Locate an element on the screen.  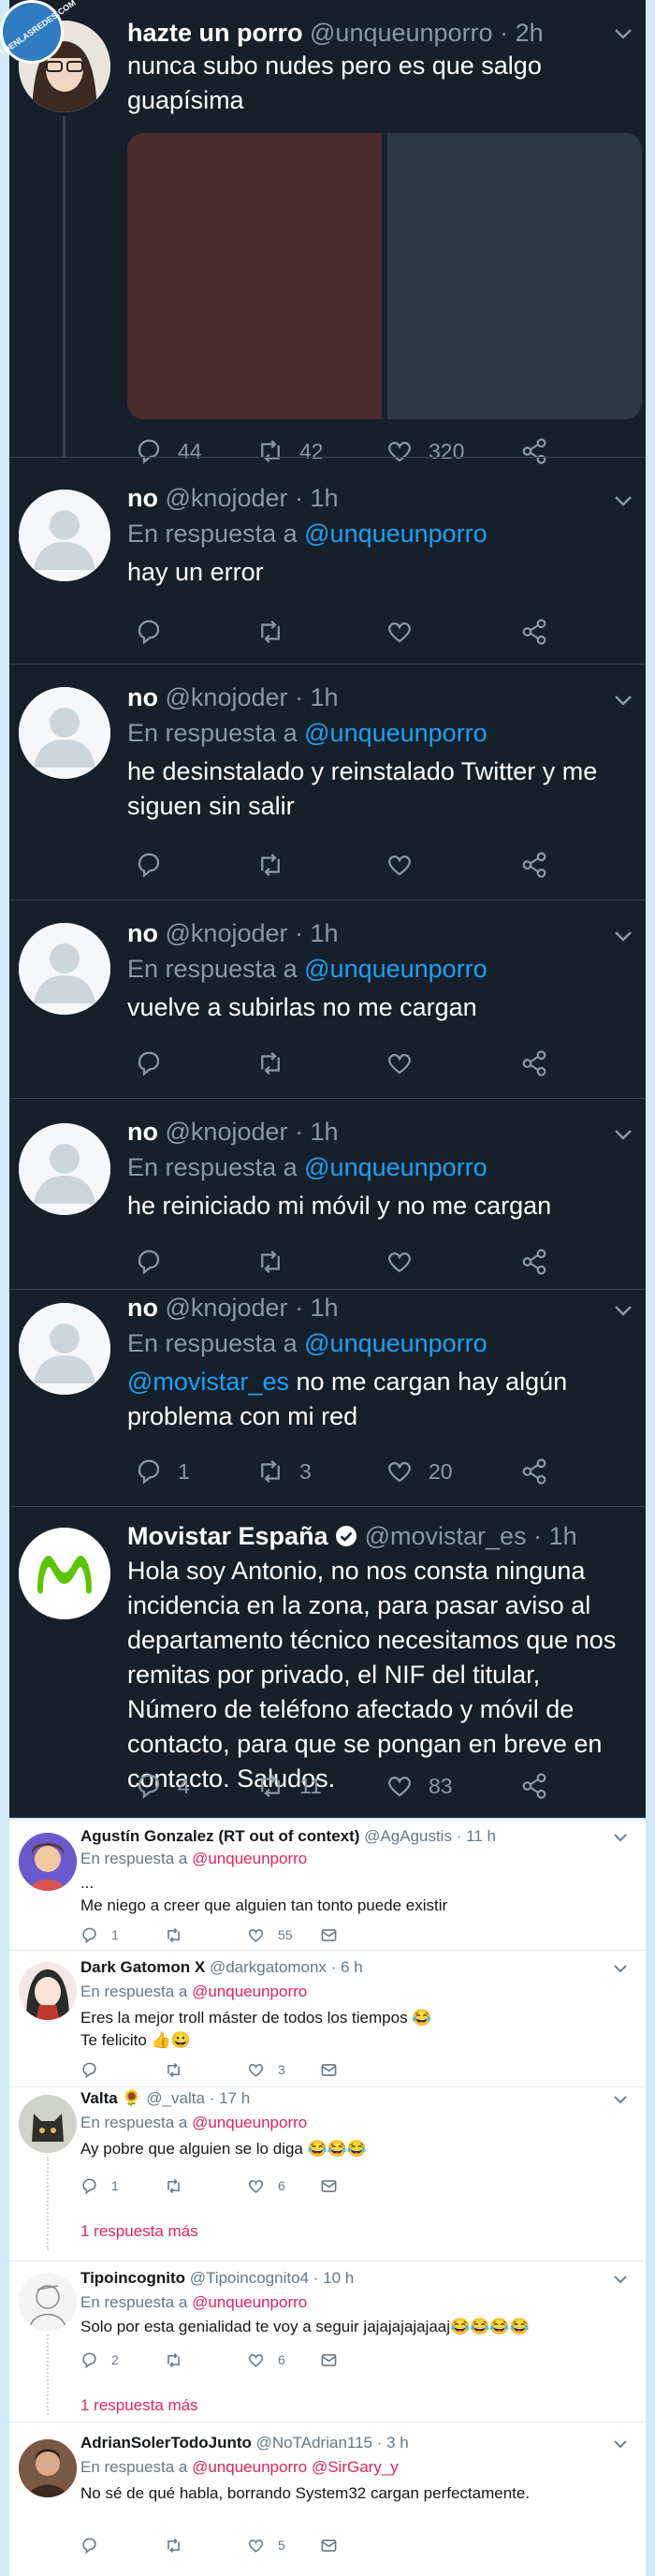
author-name: Dark Gatomon X is located at coordinates (142, 1967).